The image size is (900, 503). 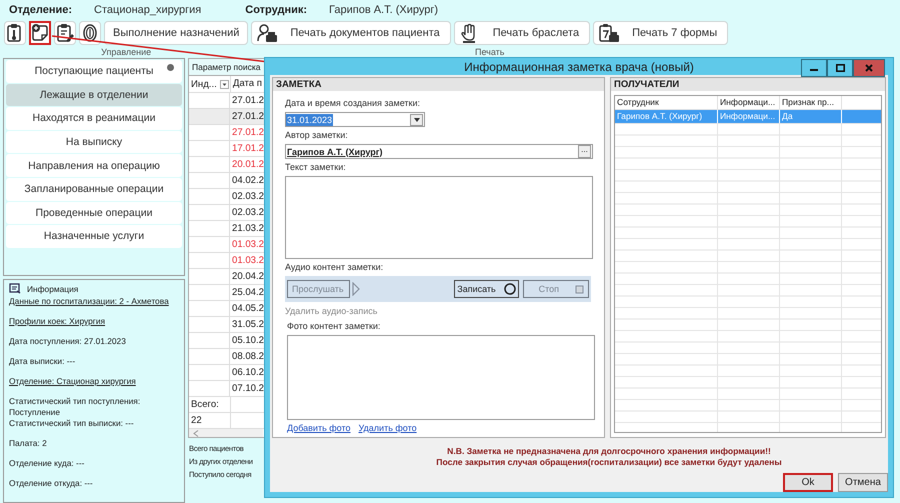 What do you see at coordinates (666, 116) in the screenshot?
I see `table-cell: Гарипов А.Т. (Хирург)` at bounding box center [666, 116].